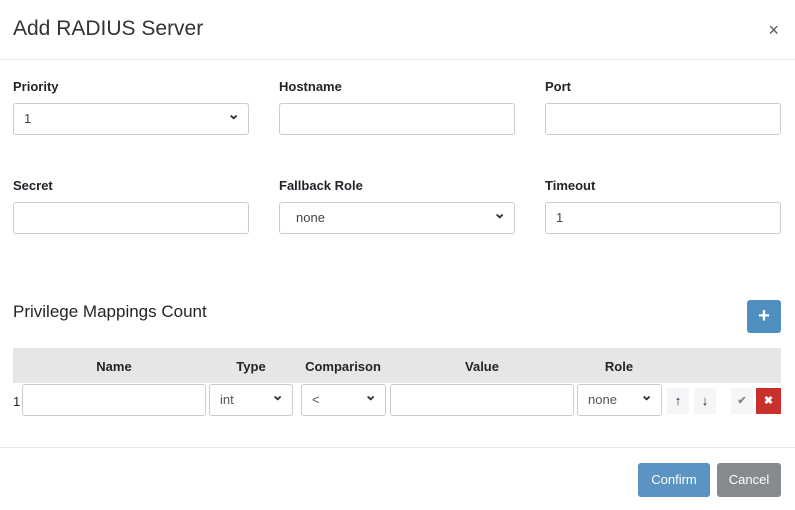 The height and width of the screenshot is (510, 795). What do you see at coordinates (343, 398) in the screenshot?
I see `mapping-comparison-select: <` at bounding box center [343, 398].